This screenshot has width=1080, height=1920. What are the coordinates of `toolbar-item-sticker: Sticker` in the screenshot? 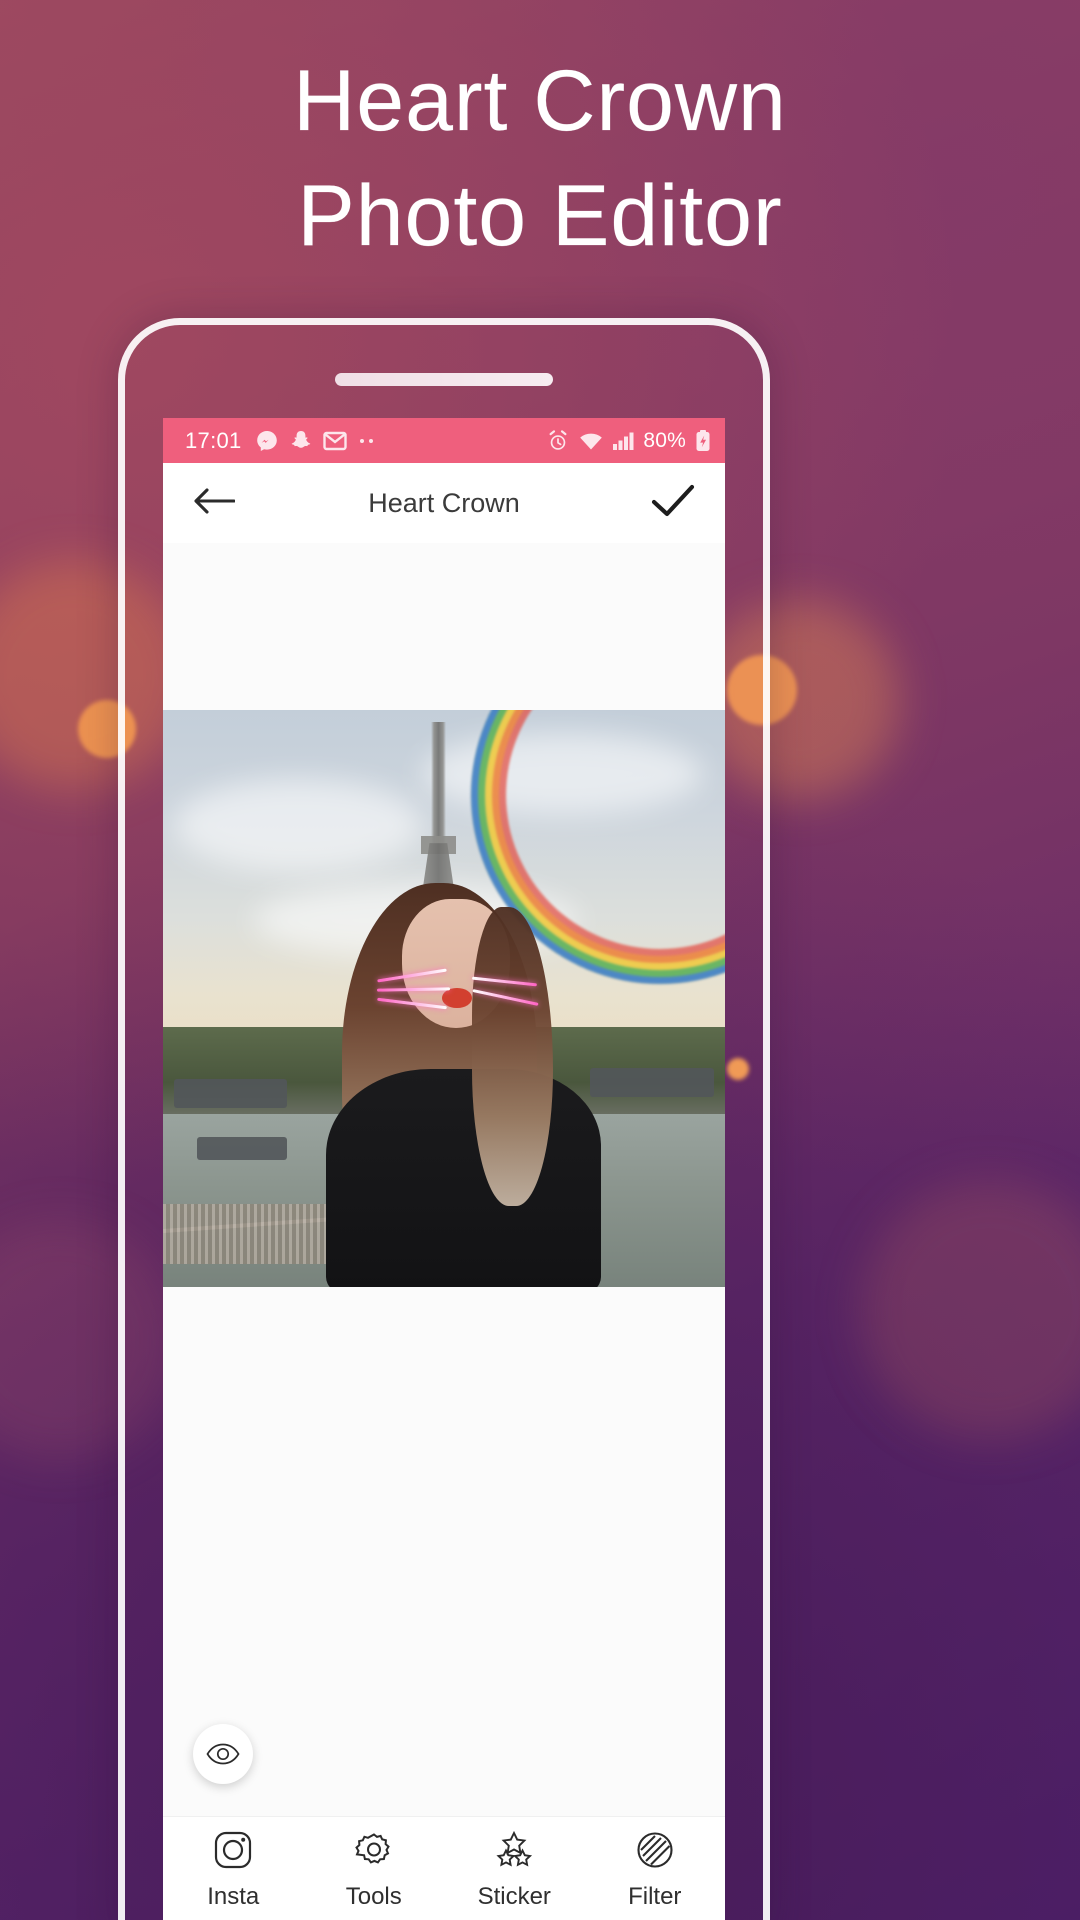 It's located at (514, 1870).